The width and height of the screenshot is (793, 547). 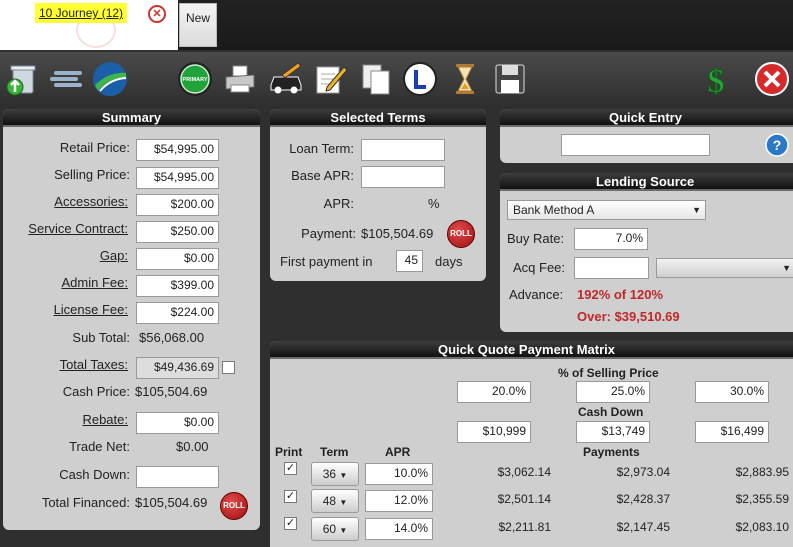 I want to click on rebate-field: $0.00, so click(x=177, y=423).